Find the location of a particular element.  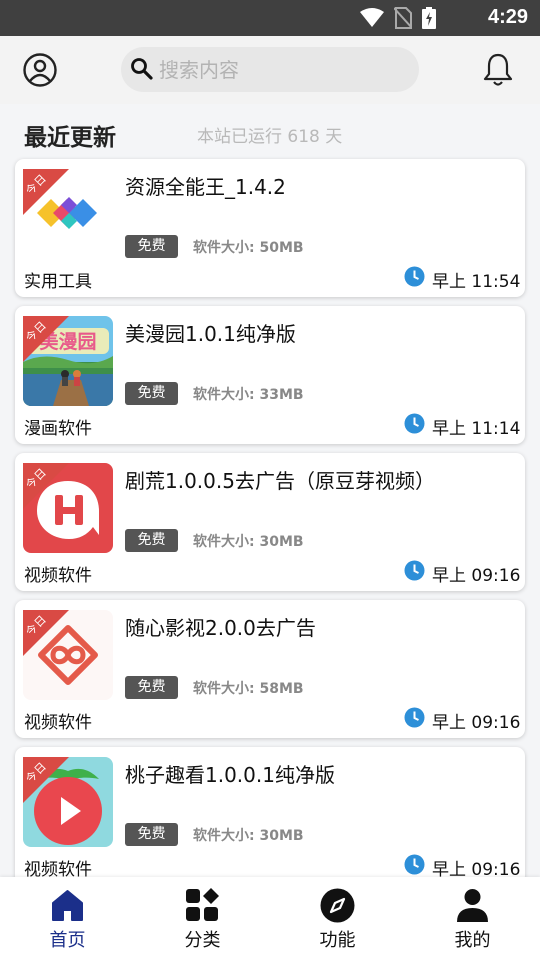

search-icon is located at coordinates (142, 69).